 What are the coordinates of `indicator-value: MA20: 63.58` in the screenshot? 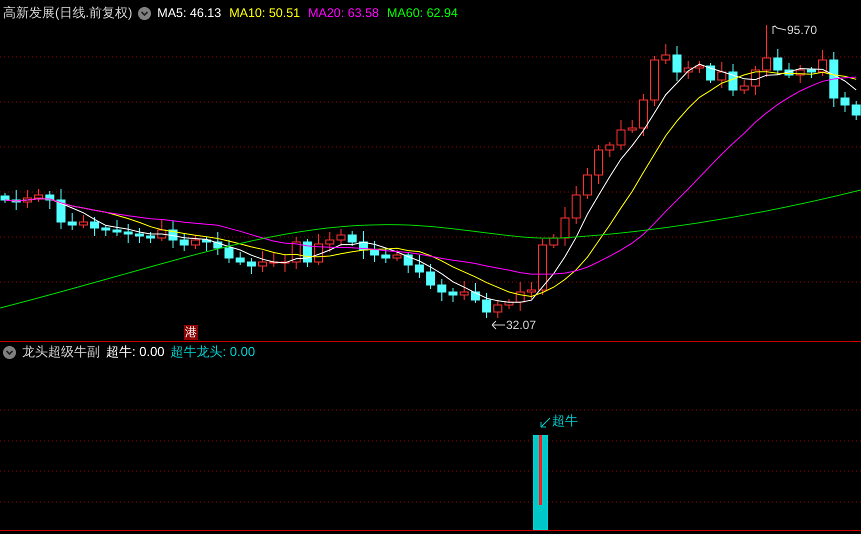 It's located at (343, 13).